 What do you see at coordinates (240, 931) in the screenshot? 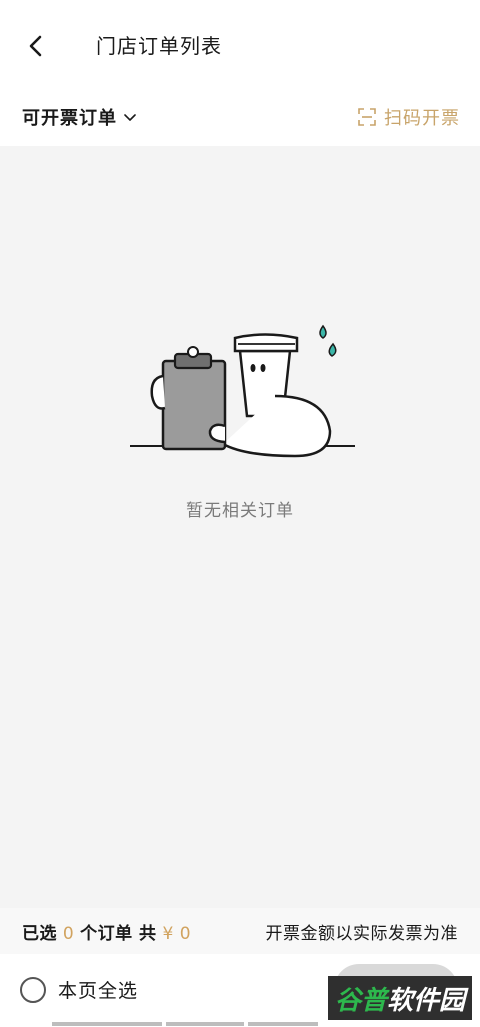
I see `selection-summary-bar: 已选 0 个订单 共 ¥ 0 开票金额以实际发票为准` at bounding box center [240, 931].